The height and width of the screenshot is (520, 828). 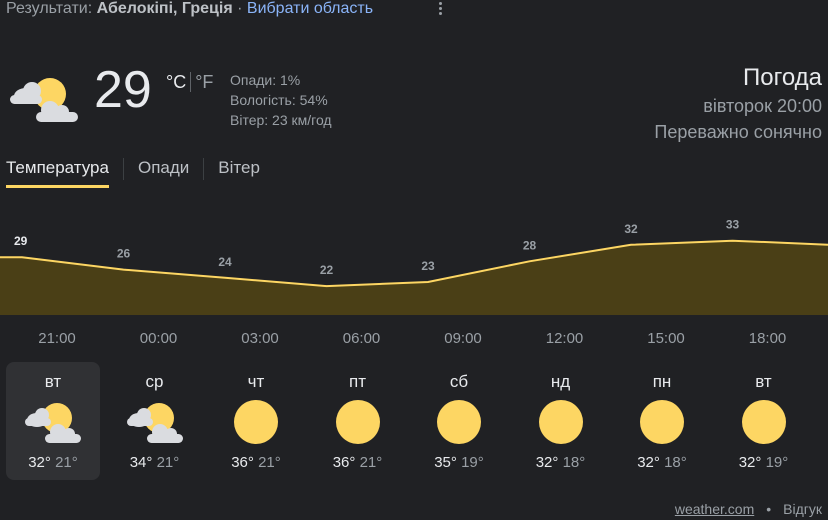 I want to click on unit-divider, so click(x=191, y=82).